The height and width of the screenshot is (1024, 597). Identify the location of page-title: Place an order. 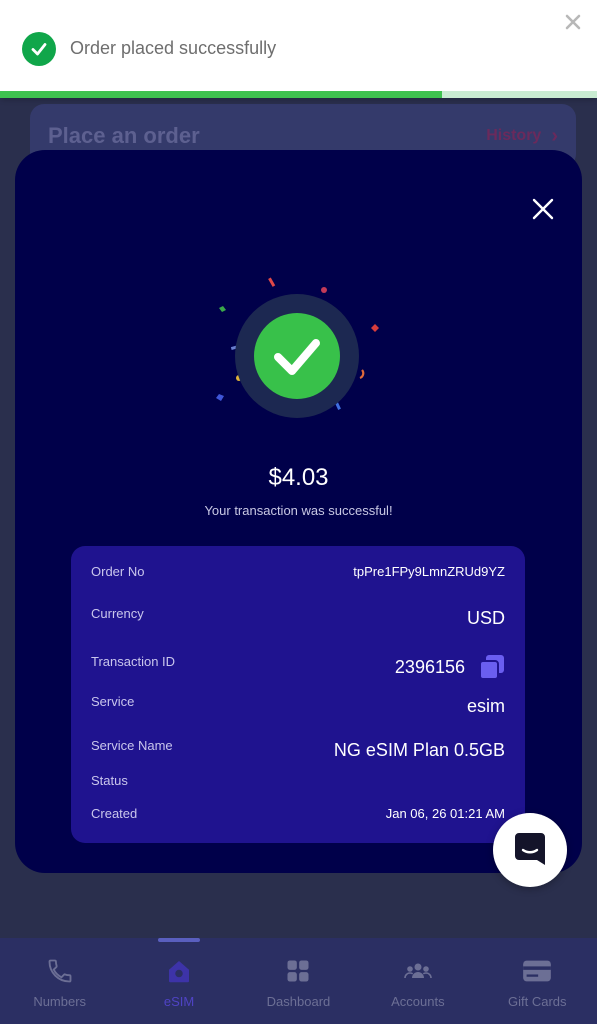
(124, 135).